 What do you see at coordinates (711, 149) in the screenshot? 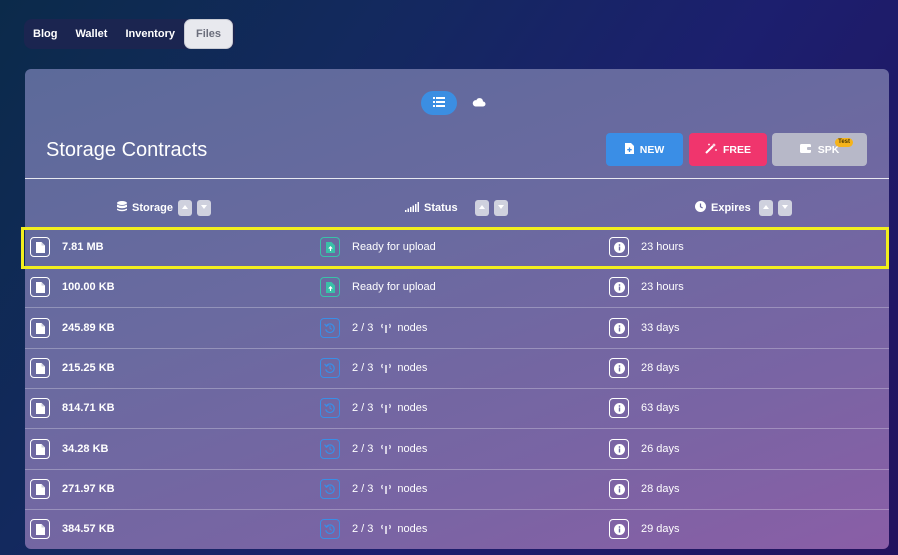
I see `magic-wand-icon` at bounding box center [711, 149].